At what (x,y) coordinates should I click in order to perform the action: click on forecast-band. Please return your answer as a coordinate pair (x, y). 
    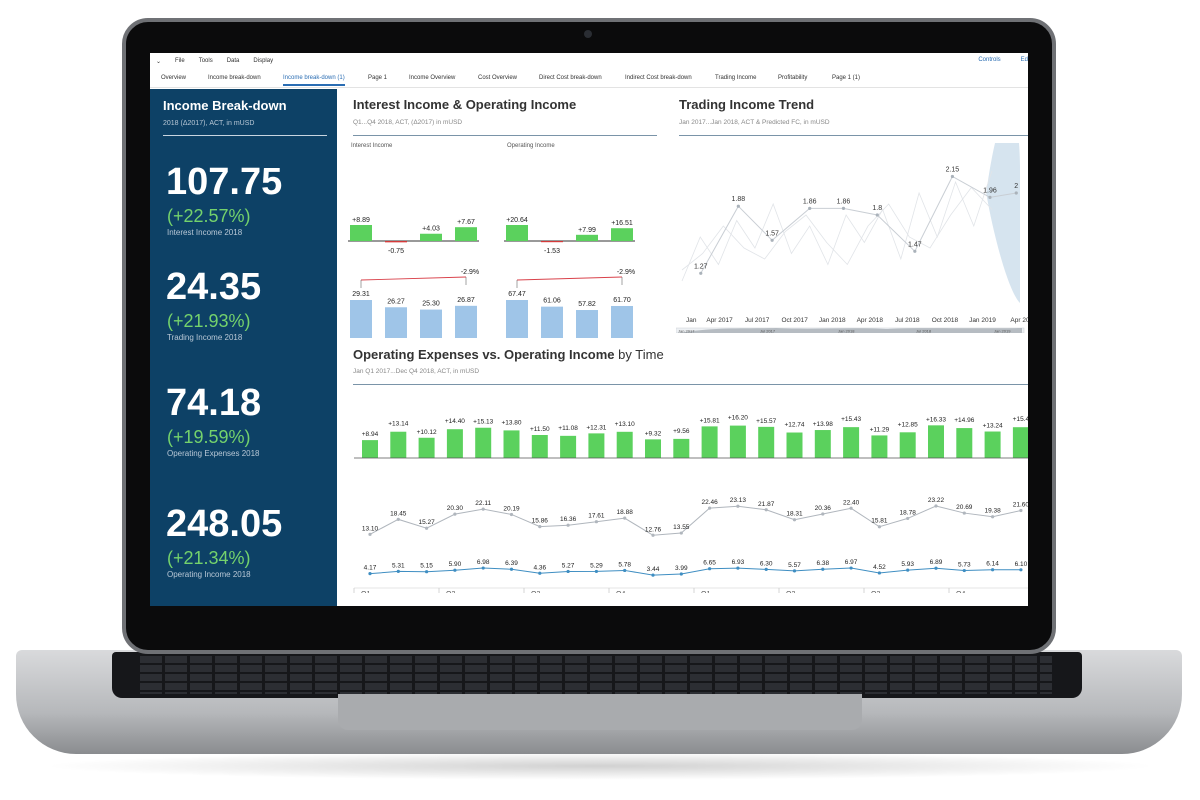
    Looking at the image, I should click on (1003, 223).